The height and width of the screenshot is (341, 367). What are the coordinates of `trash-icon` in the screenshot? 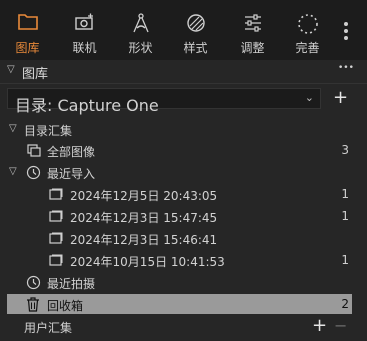 It's located at (33, 304).